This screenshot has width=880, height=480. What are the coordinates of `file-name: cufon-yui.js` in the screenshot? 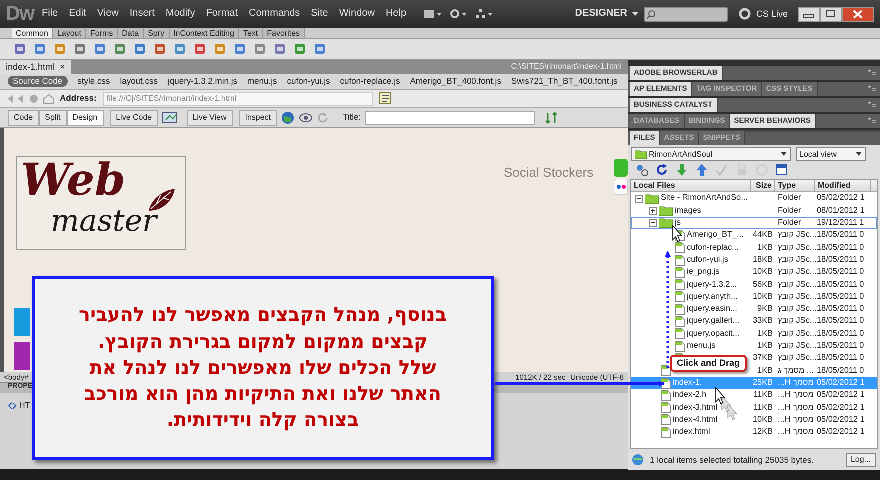 It's located at (707, 260).